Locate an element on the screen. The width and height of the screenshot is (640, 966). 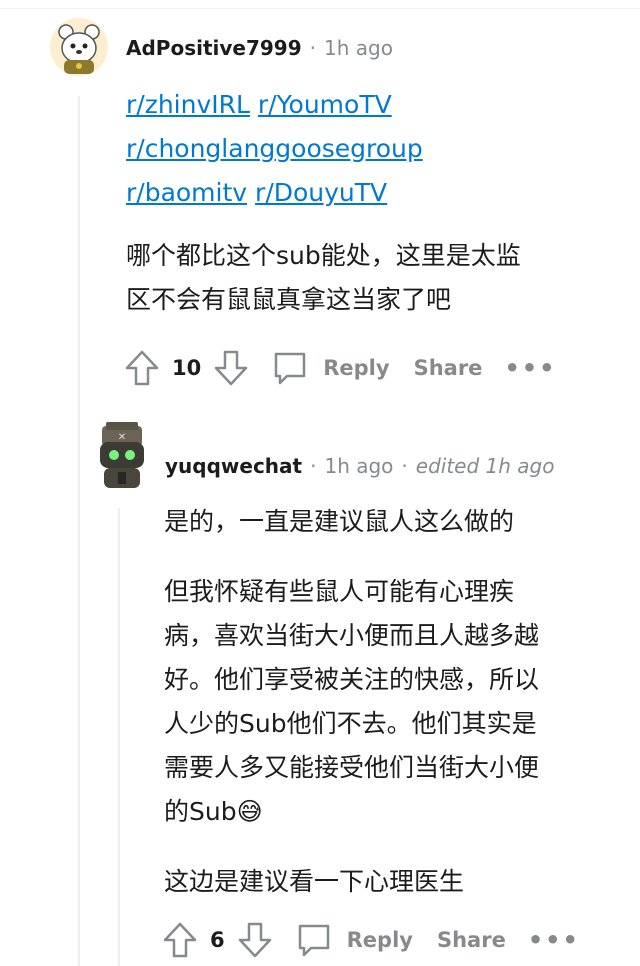
edited-label: edited 1h ago is located at coordinates (485, 466).